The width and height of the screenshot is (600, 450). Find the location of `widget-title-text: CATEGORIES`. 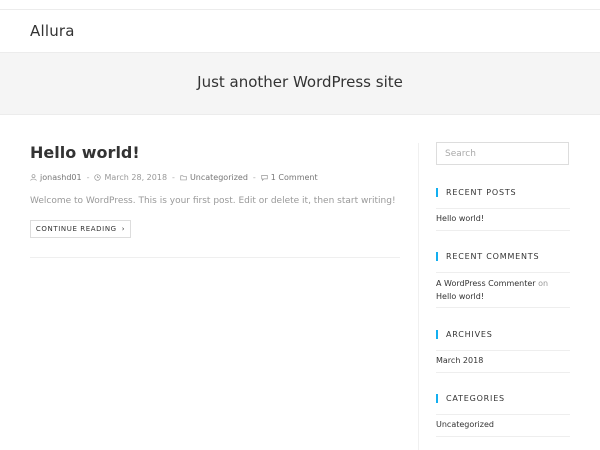

widget-title-text: CATEGORIES is located at coordinates (475, 398).